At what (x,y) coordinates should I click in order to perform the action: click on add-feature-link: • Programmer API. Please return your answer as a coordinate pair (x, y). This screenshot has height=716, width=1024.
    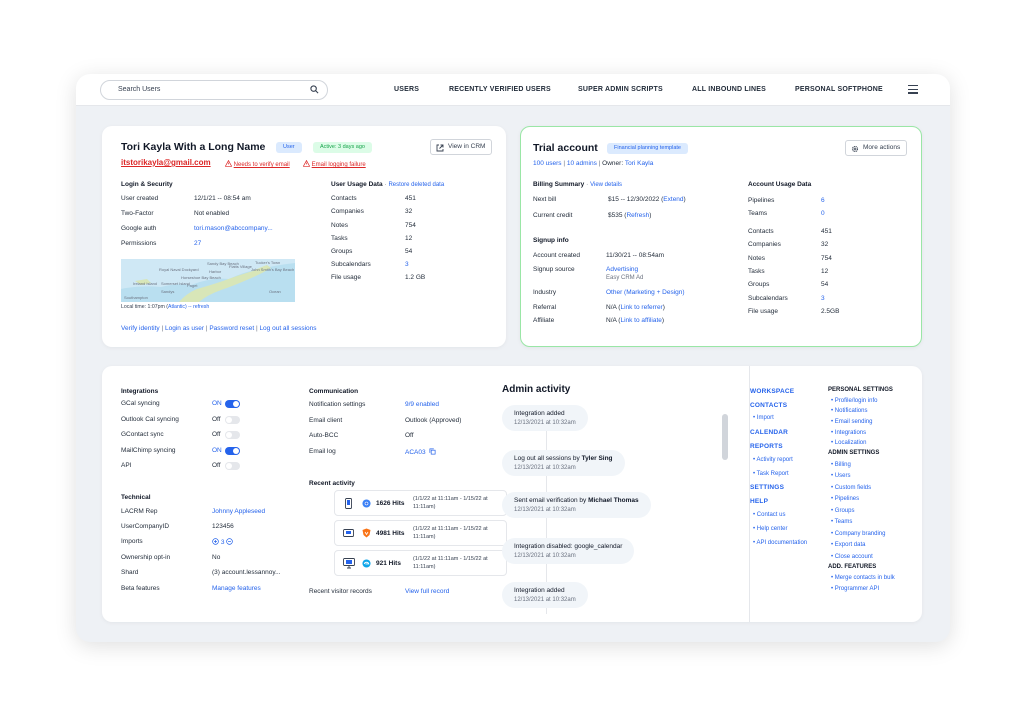
    Looking at the image, I should click on (855, 589).